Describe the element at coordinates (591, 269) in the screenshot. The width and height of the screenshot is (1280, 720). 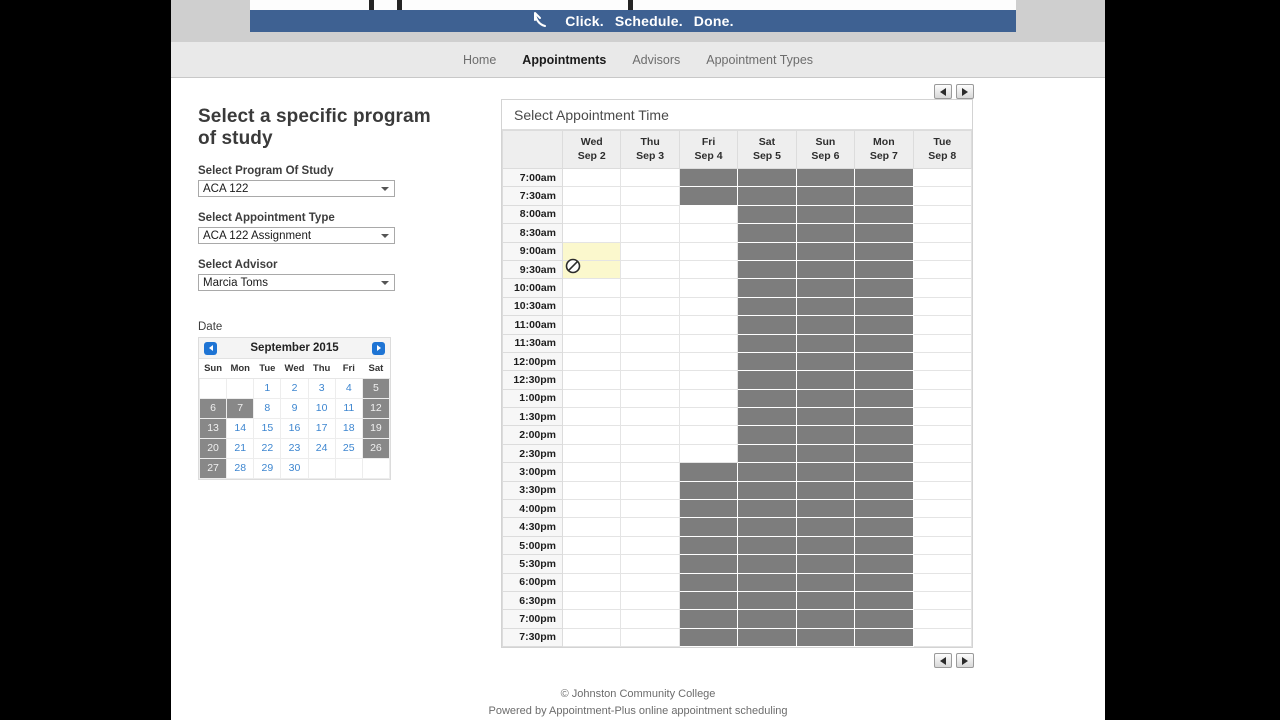
I see `slot-wed-930am` at that location.